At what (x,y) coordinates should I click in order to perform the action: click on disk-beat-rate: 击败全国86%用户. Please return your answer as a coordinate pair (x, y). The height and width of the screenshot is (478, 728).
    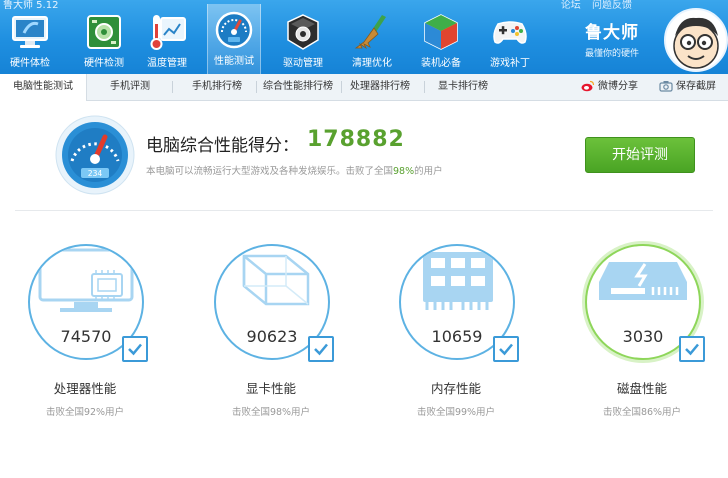
    Looking at the image, I should click on (642, 412).